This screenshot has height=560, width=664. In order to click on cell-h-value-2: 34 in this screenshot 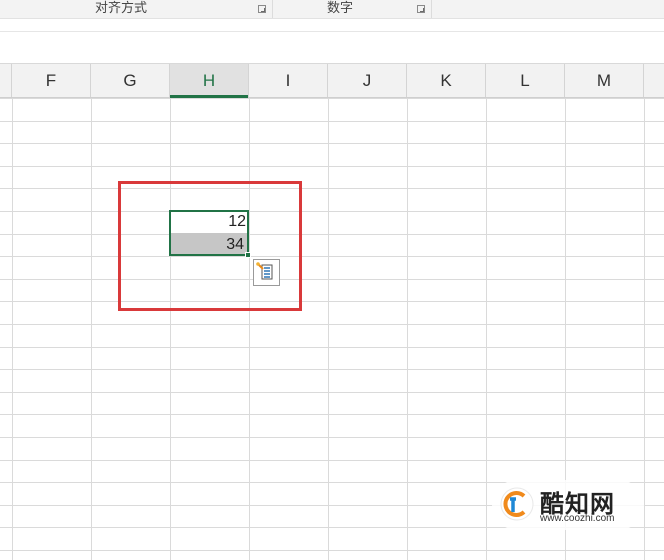, I will do `click(209, 243)`.